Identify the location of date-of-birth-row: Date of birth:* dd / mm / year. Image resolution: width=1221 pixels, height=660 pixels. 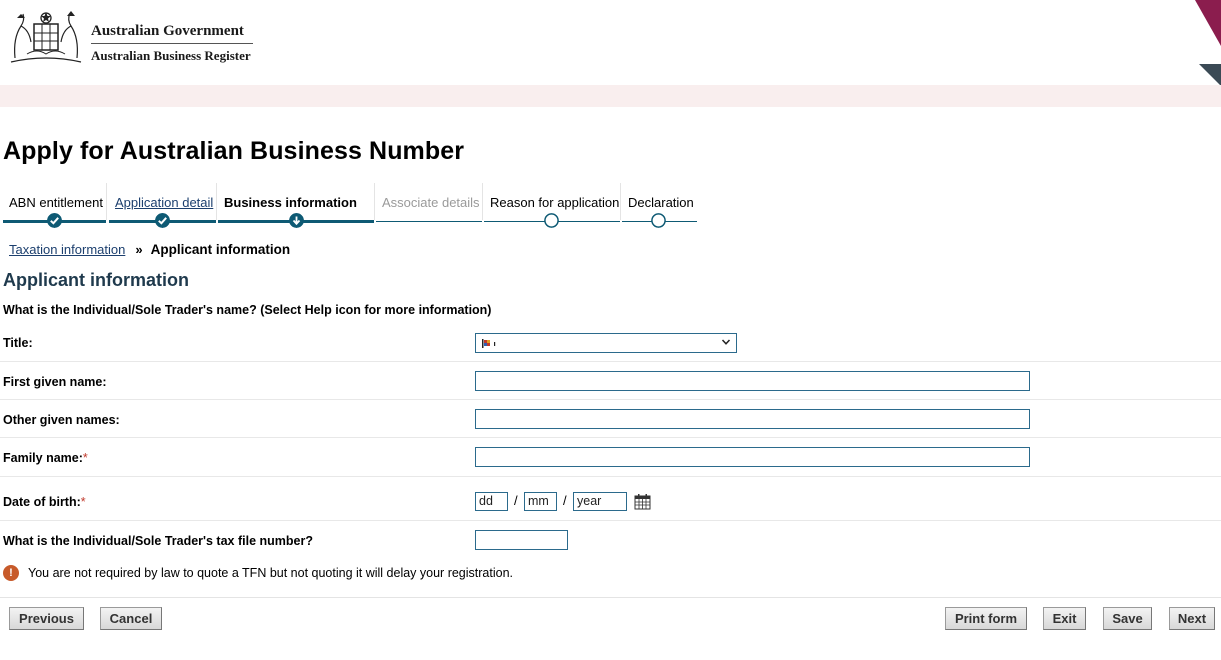
(610, 499).